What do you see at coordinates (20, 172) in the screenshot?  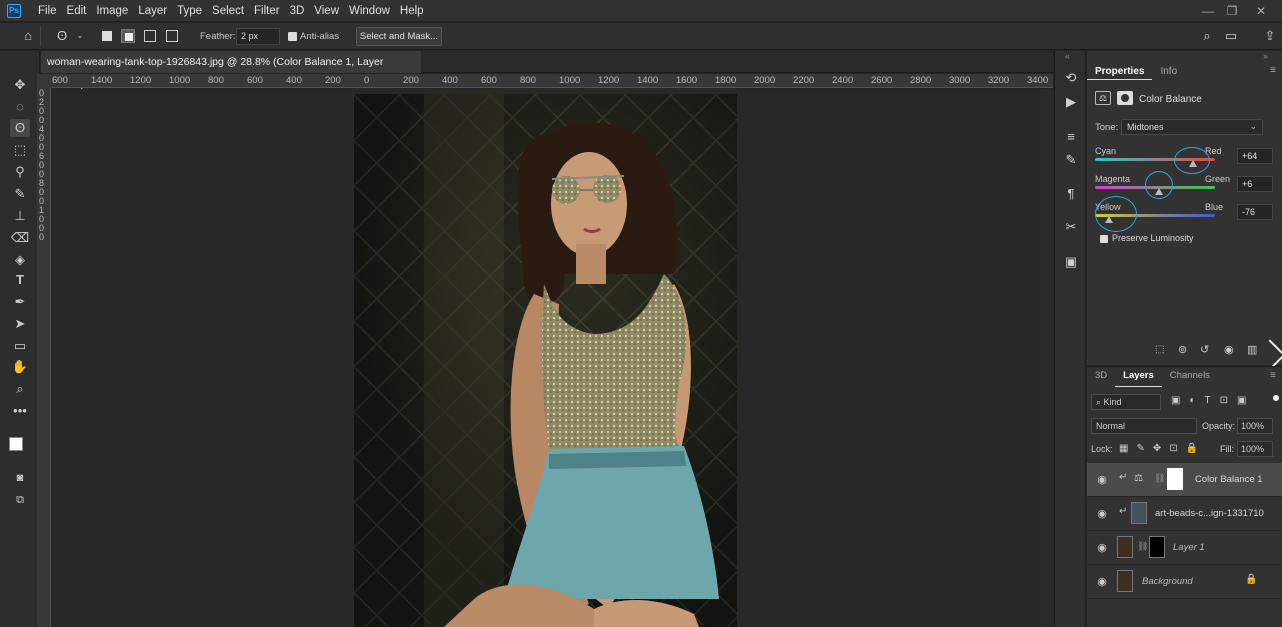 I see `eyedropper-tool-icon: ⚲` at bounding box center [20, 172].